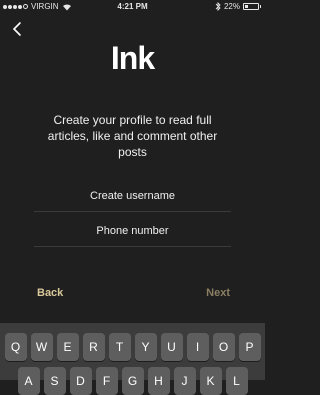 The height and width of the screenshot is (395, 320). Describe the element at coordinates (50, 293) in the screenshot. I see `back-button: Back` at that location.